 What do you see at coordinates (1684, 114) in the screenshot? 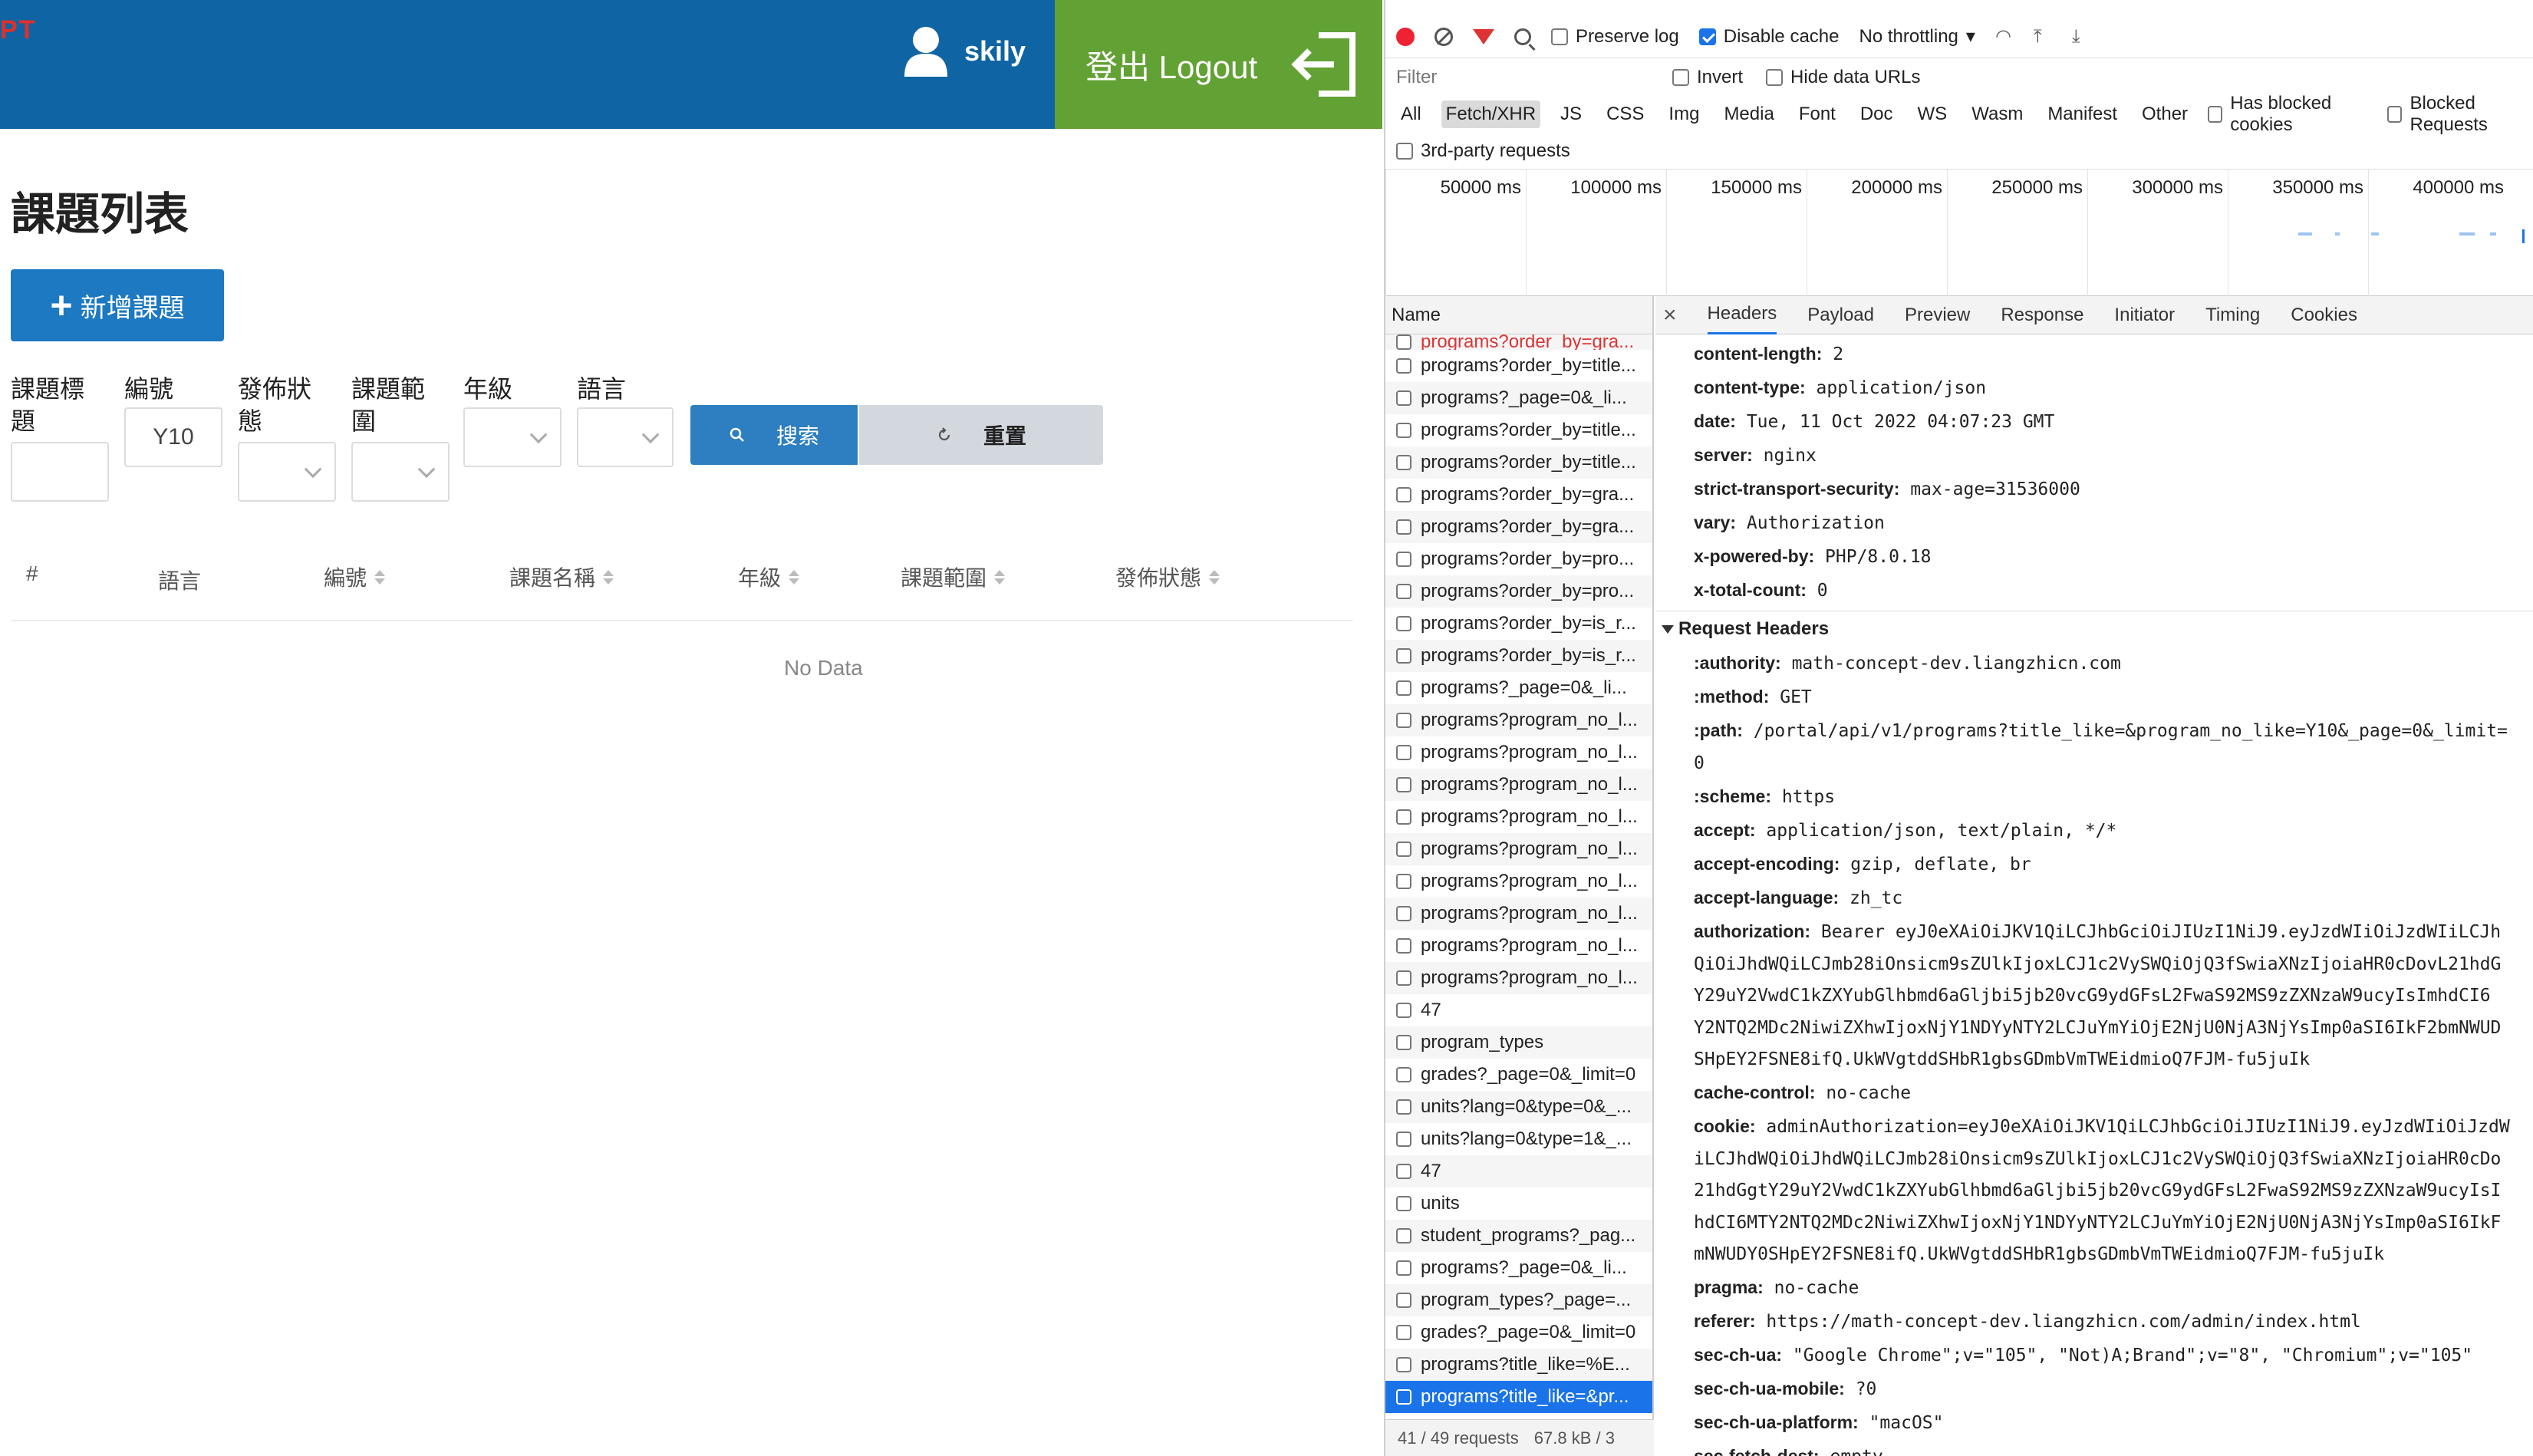
I see `type-filter-4: Img` at bounding box center [1684, 114].